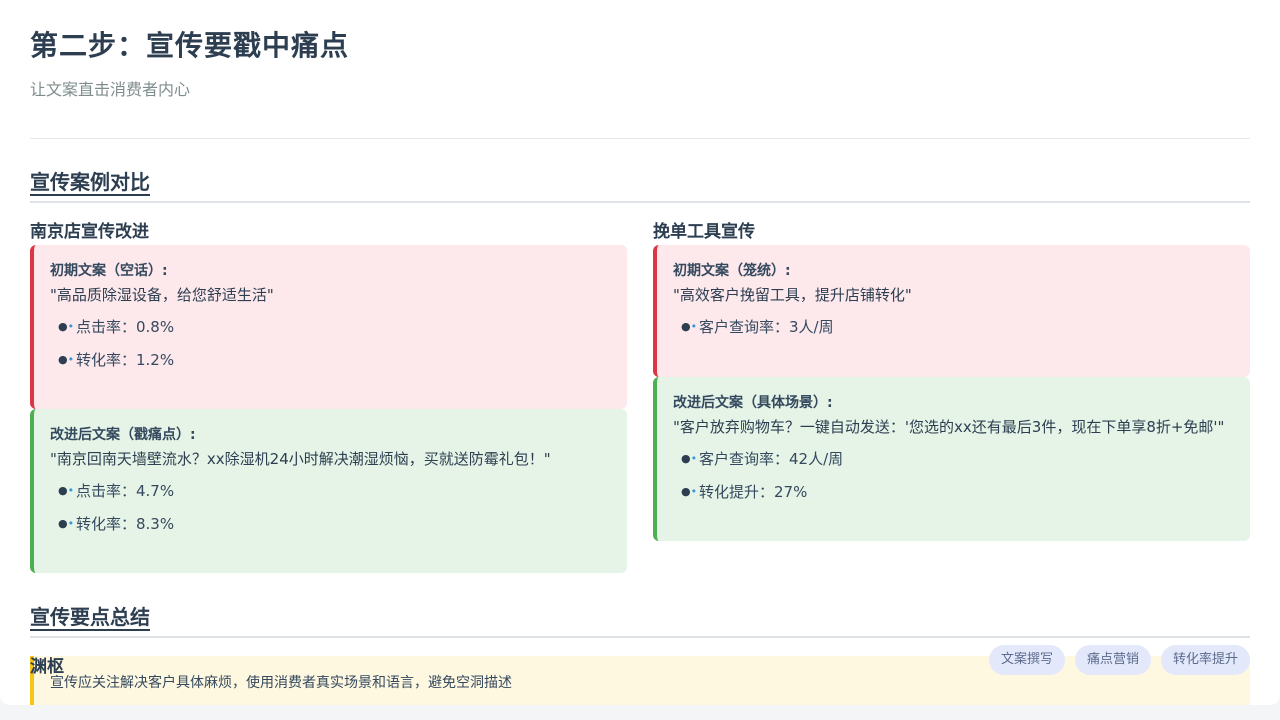 The height and width of the screenshot is (720, 1280). Describe the element at coordinates (704, 232) in the screenshot. I see `case-title: 挽单工具宣传` at that location.